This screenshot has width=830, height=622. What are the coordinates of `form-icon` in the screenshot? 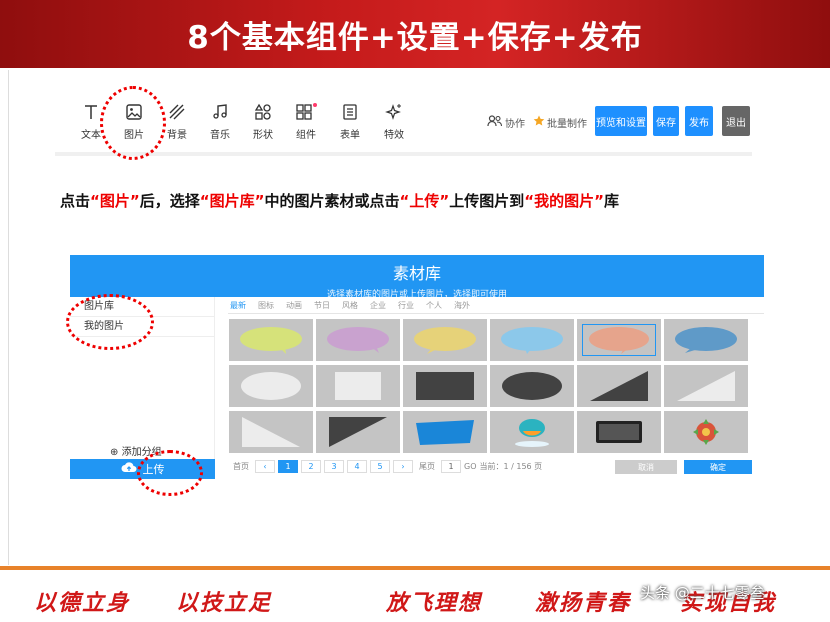 It's located at (350, 112).